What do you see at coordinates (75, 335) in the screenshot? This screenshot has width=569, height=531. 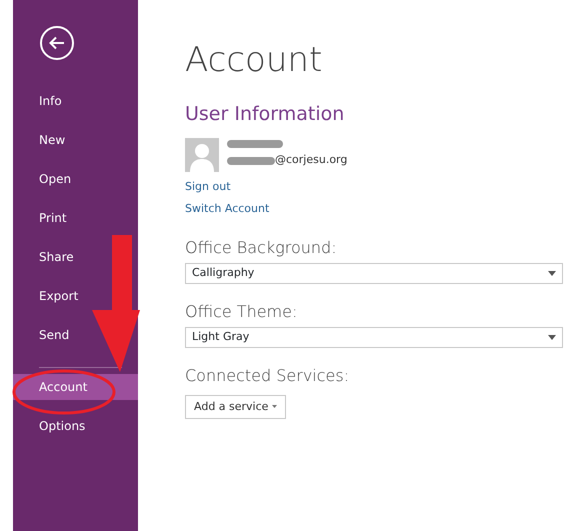 I see `sidebar-item: Send` at bounding box center [75, 335].